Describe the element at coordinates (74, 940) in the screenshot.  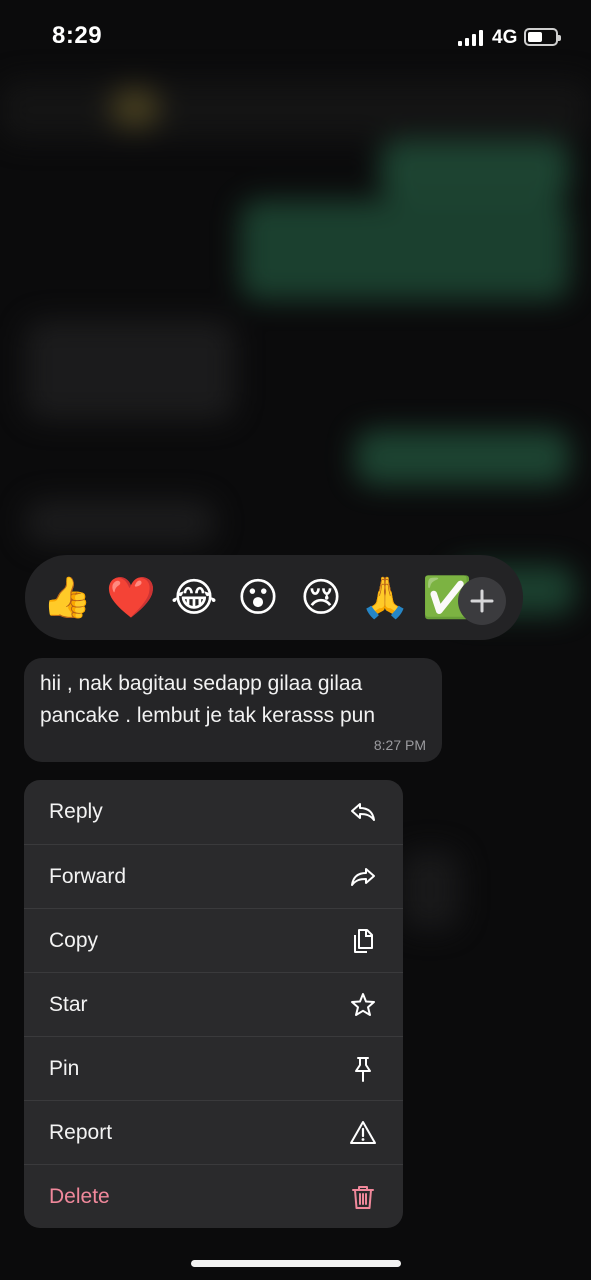
I see `menu-item-label: Copy` at that location.